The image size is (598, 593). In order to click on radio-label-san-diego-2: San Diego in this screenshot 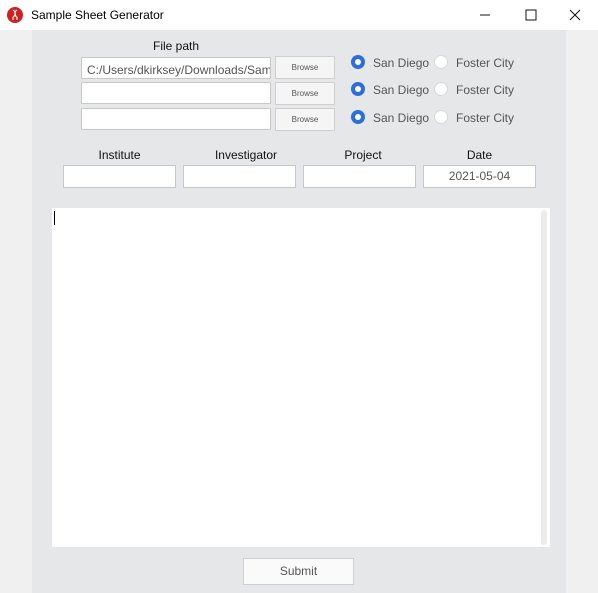, I will do `click(401, 90)`.